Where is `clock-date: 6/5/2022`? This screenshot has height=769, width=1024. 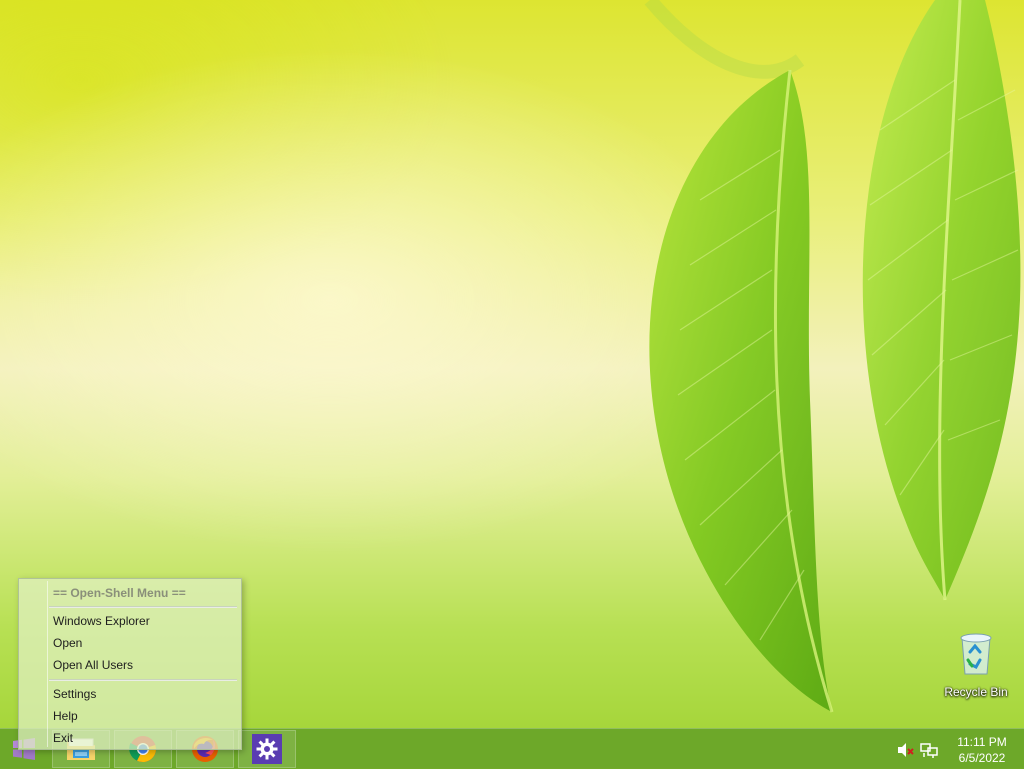
clock-date: 6/5/2022 is located at coordinates (982, 758).